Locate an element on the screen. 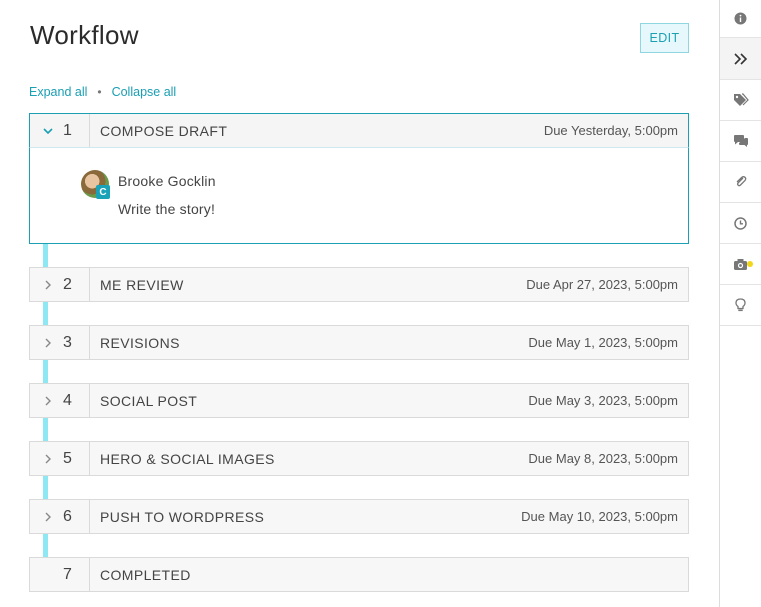 Image resolution: width=761 pixels, height=607 pixels. chevron-down-icon is located at coordinates (48, 131).